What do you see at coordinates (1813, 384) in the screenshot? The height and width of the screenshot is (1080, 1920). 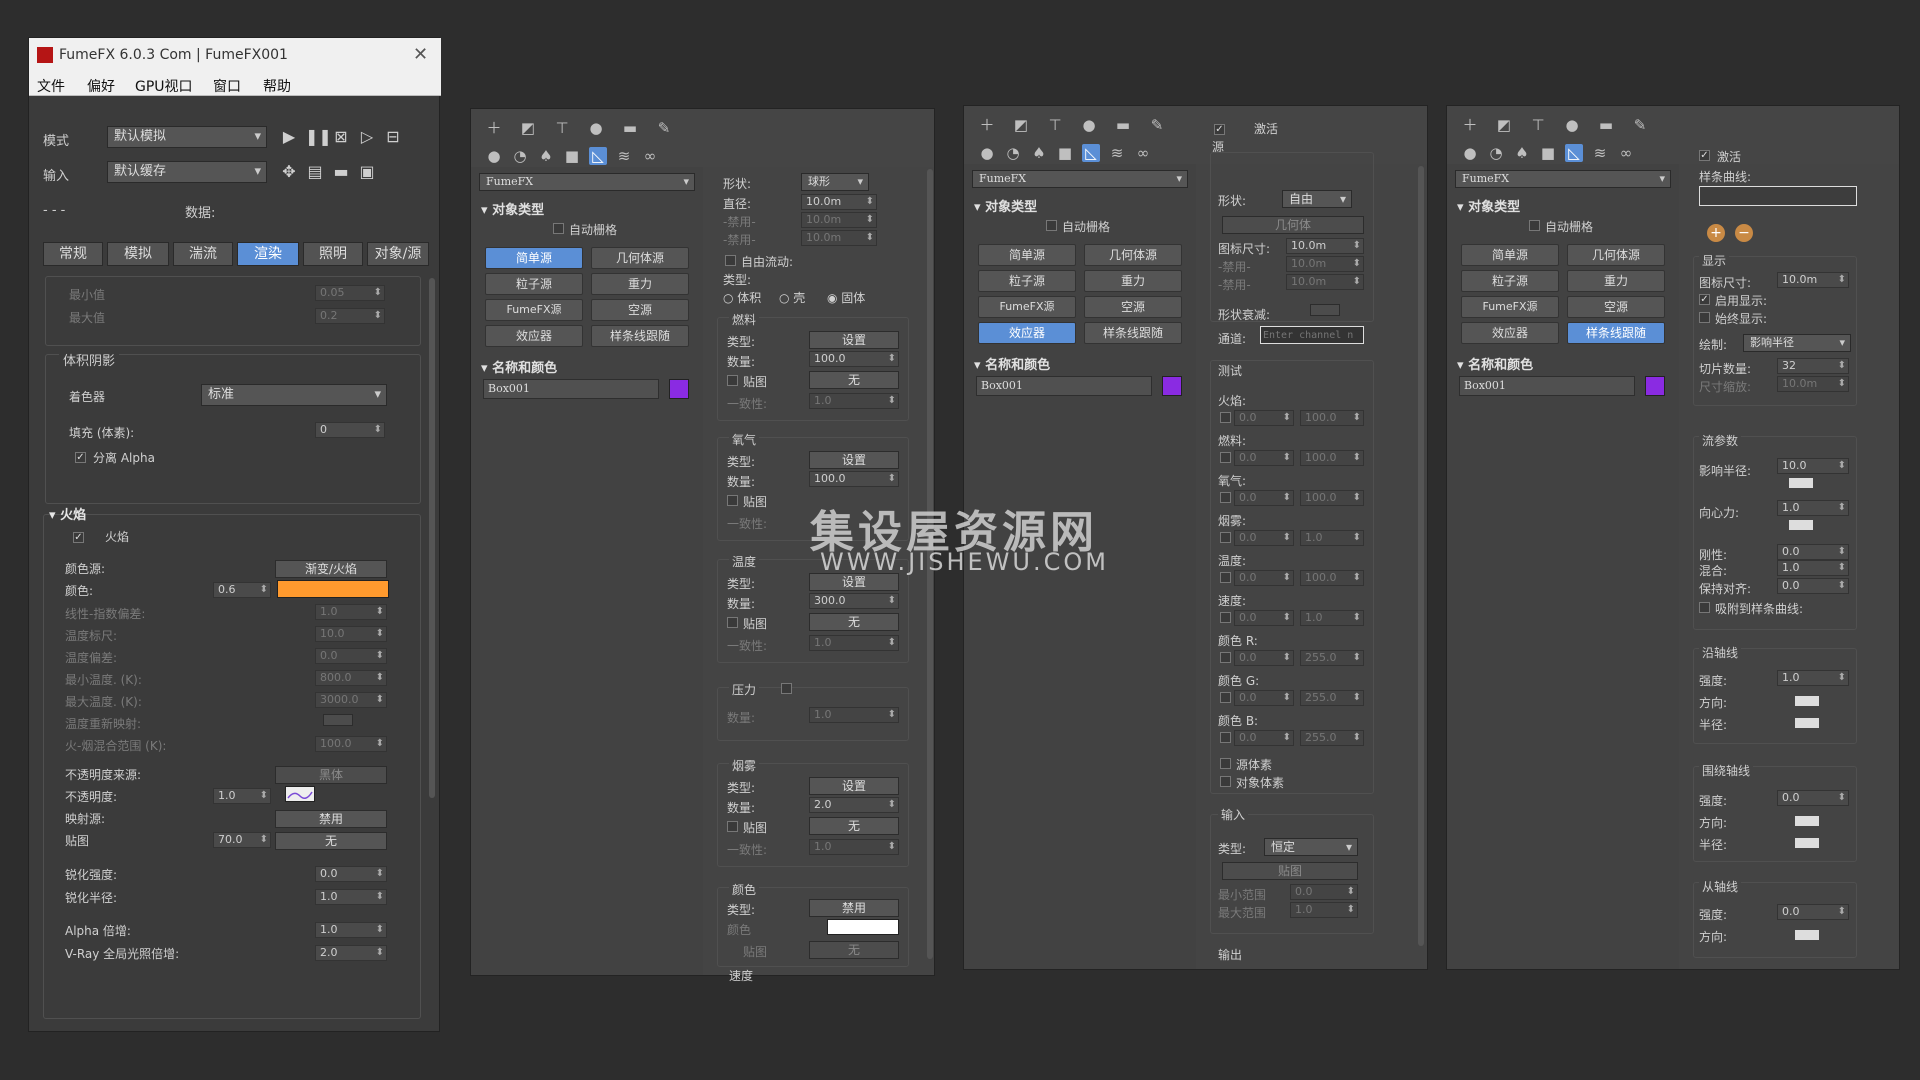 I see `size-scale-spinner: 10.0m` at bounding box center [1813, 384].